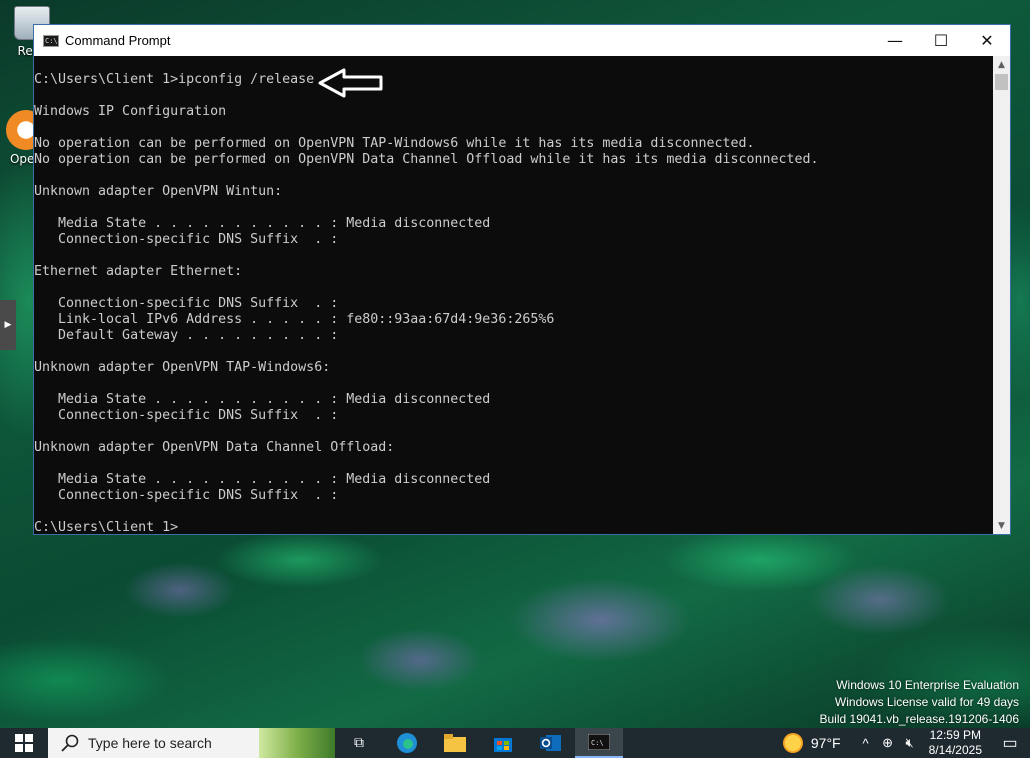  I want to click on clock-date: 8/14/2025, so click(955, 750).